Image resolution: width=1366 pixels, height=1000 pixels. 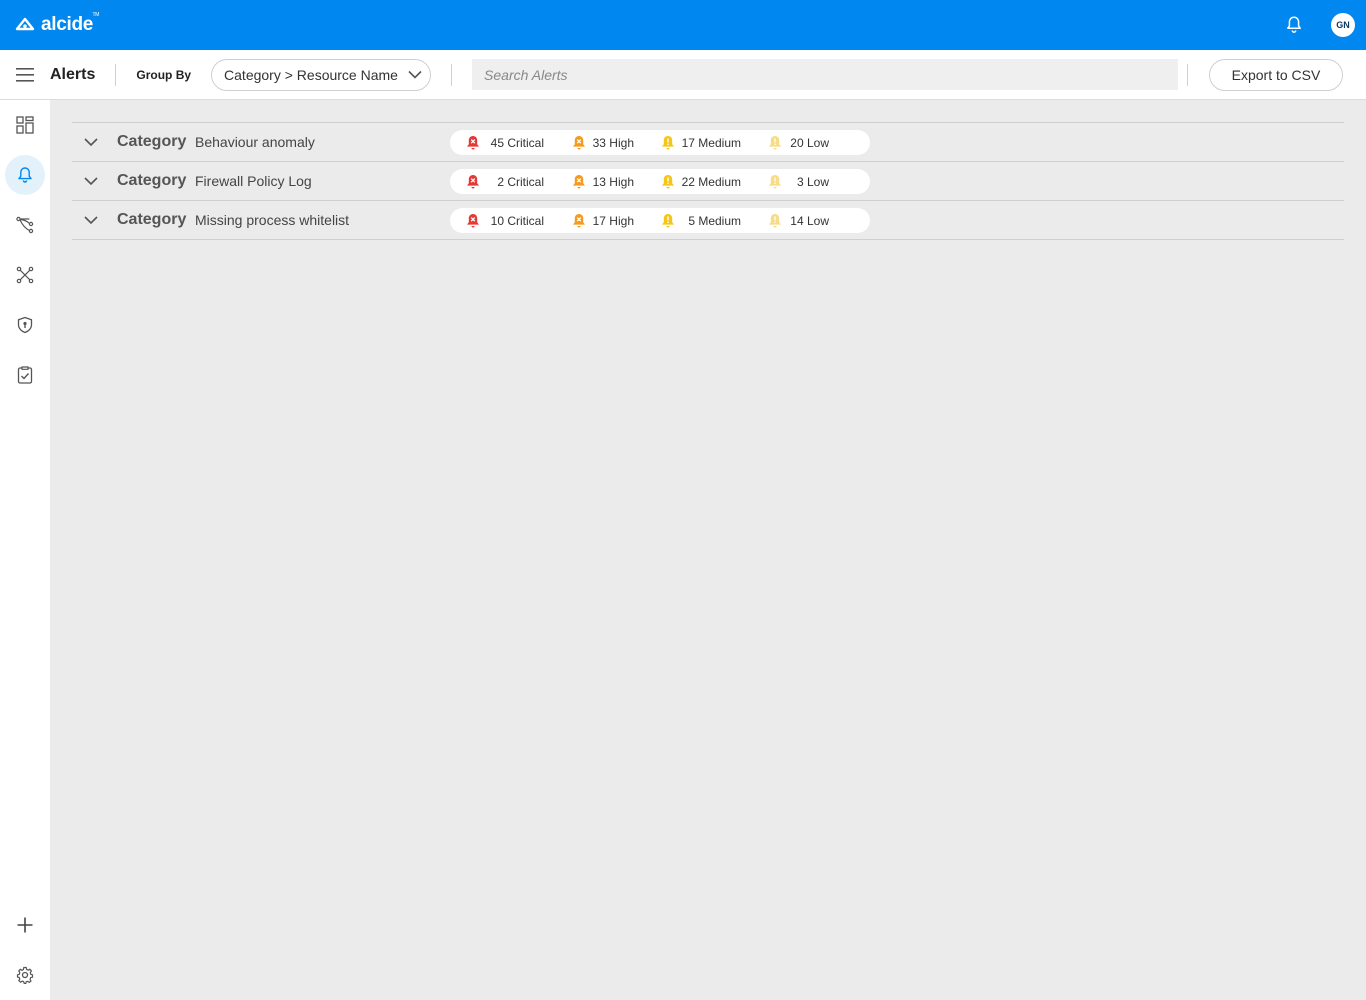 What do you see at coordinates (1276, 75) in the screenshot?
I see `export-csv-button: Export to CSV` at bounding box center [1276, 75].